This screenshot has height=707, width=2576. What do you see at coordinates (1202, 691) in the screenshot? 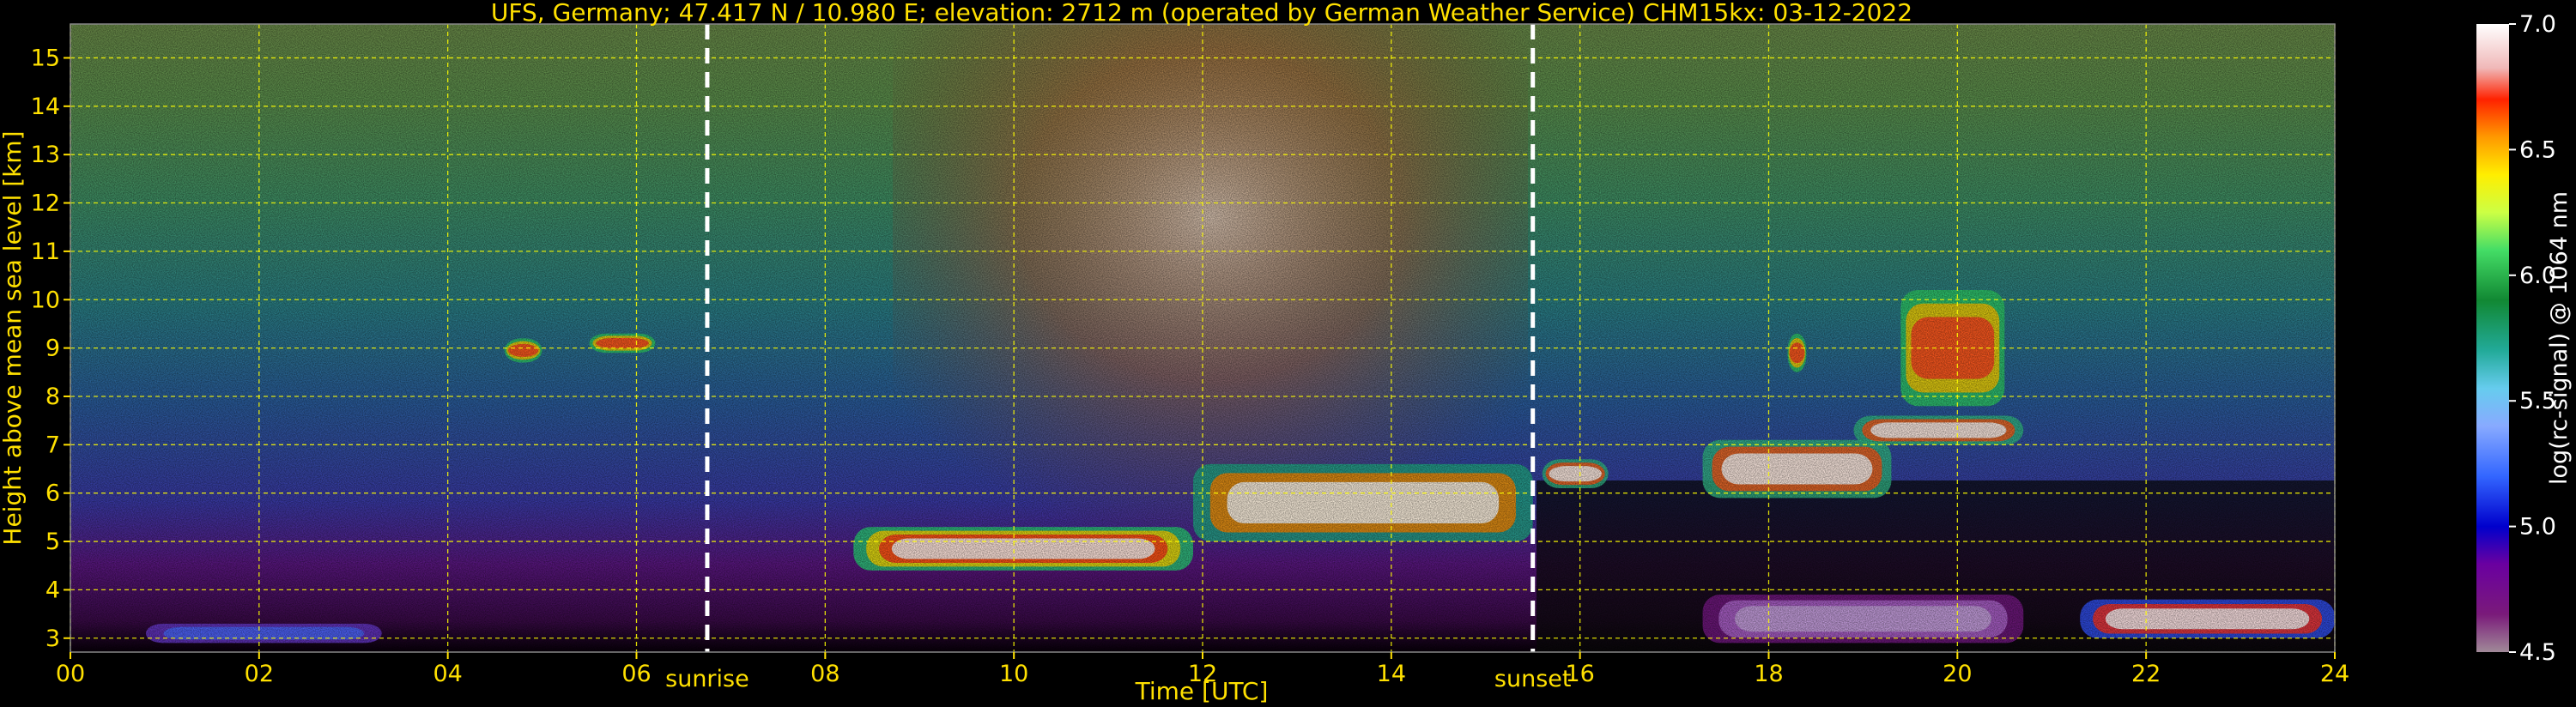
I see `x-axis-label: Time [UTC]` at bounding box center [1202, 691].